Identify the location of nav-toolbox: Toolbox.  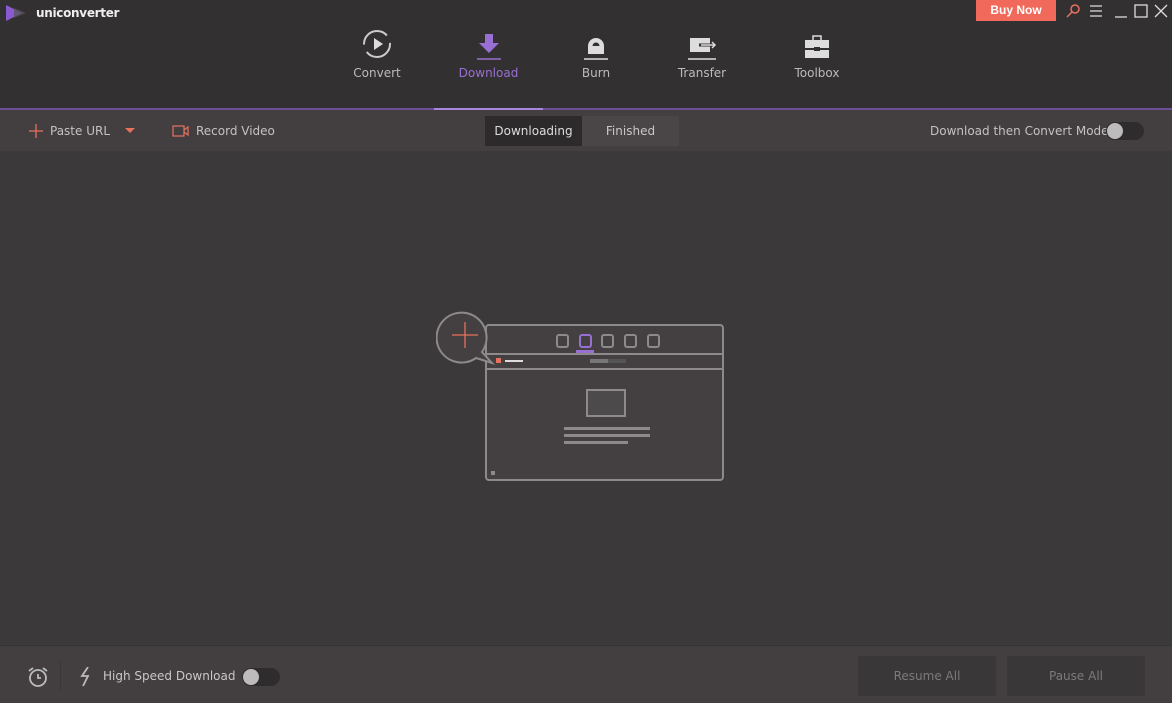
(817, 54).